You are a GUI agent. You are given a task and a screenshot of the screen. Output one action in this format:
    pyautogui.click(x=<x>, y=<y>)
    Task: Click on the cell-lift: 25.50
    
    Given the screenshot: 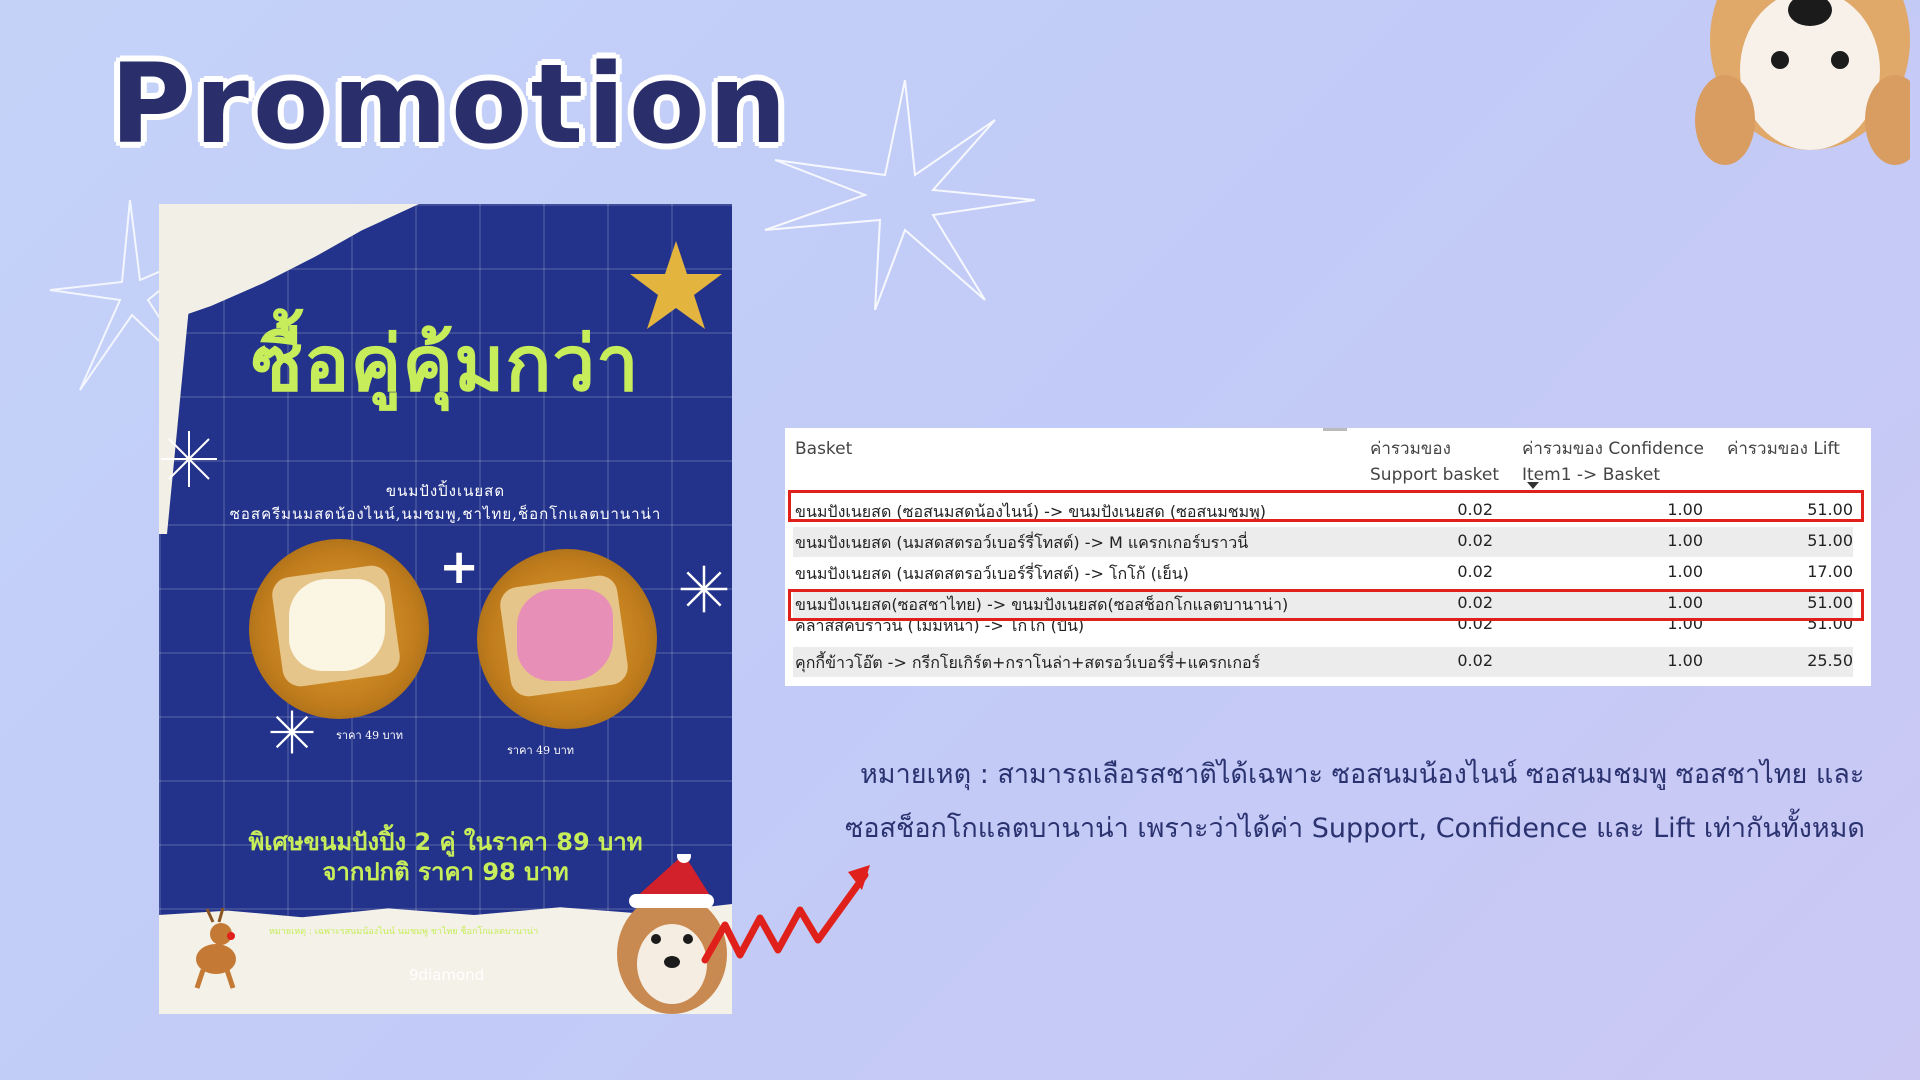 What is the action you would take?
    pyautogui.click(x=1830, y=660)
    